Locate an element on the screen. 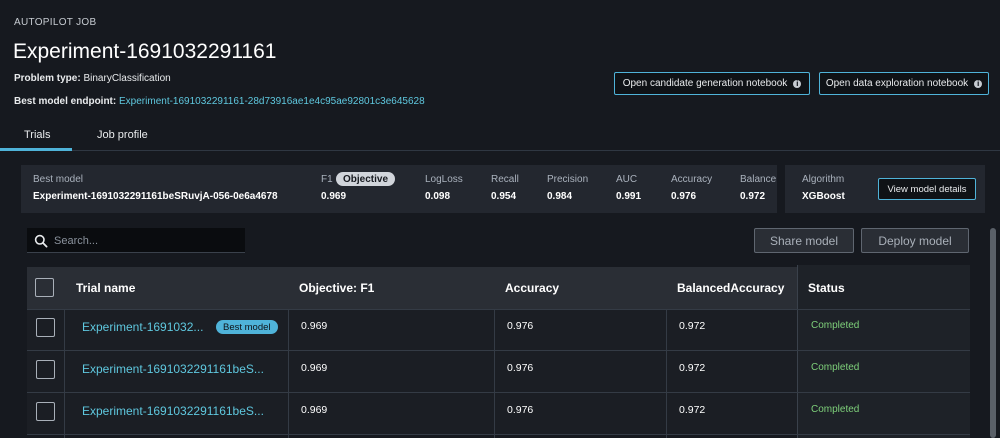 The width and height of the screenshot is (1000, 438). view-model-details-button: View model details is located at coordinates (927, 189).